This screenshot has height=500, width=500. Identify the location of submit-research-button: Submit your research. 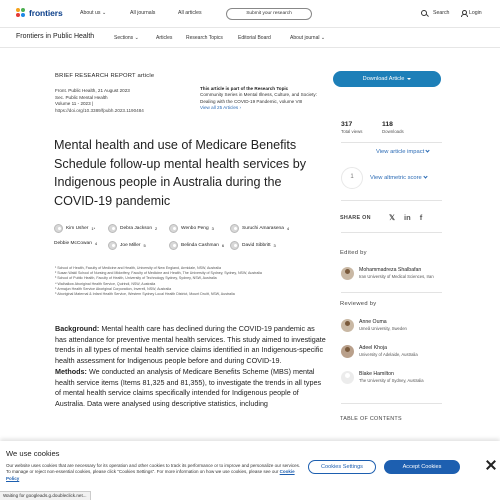
(269, 14).